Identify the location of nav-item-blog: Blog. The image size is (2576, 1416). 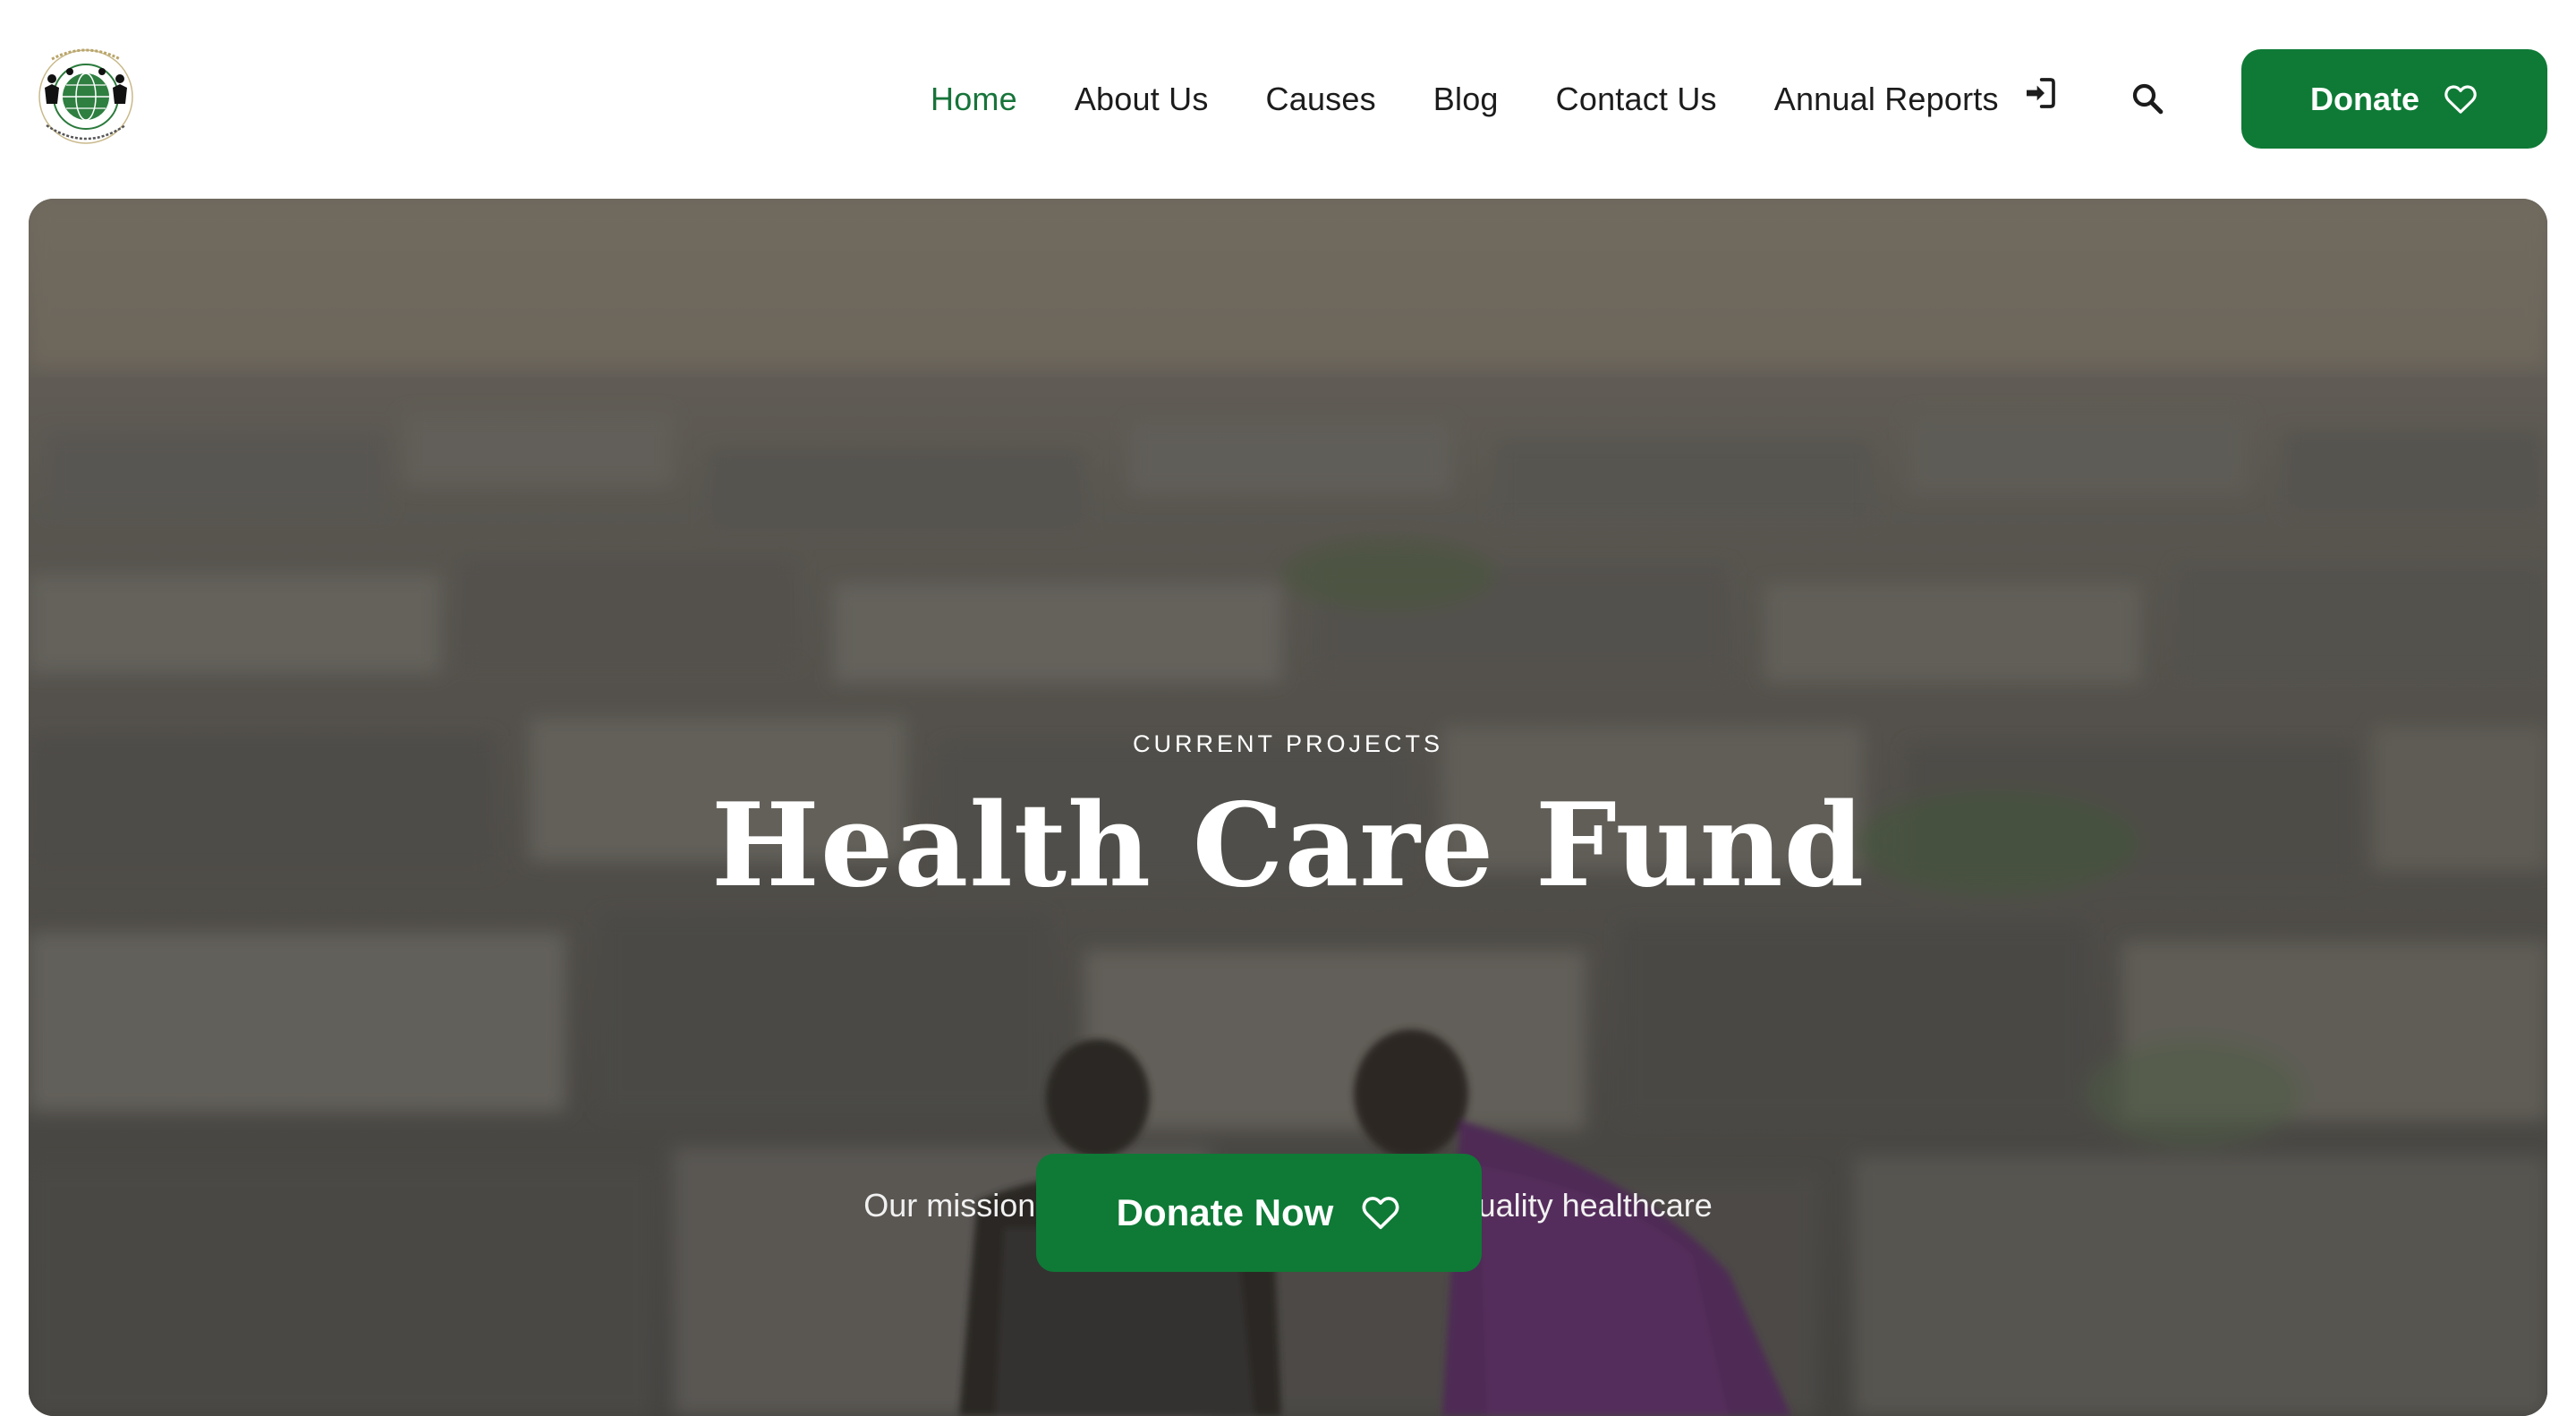
(1466, 100).